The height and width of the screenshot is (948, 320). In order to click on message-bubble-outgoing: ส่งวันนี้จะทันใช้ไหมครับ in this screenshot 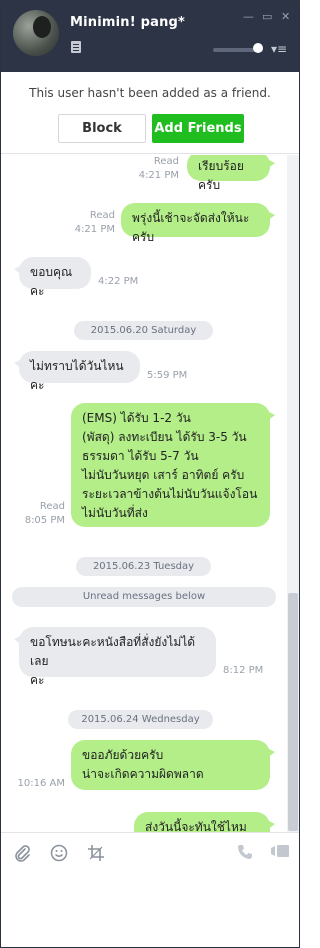, I will do `click(204, 822)`.